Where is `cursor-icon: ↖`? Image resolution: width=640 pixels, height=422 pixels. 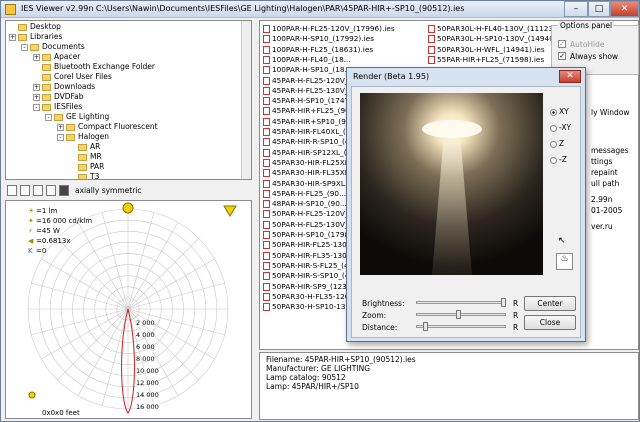
cursor-icon: ↖ is located at coordinates (565, 242).